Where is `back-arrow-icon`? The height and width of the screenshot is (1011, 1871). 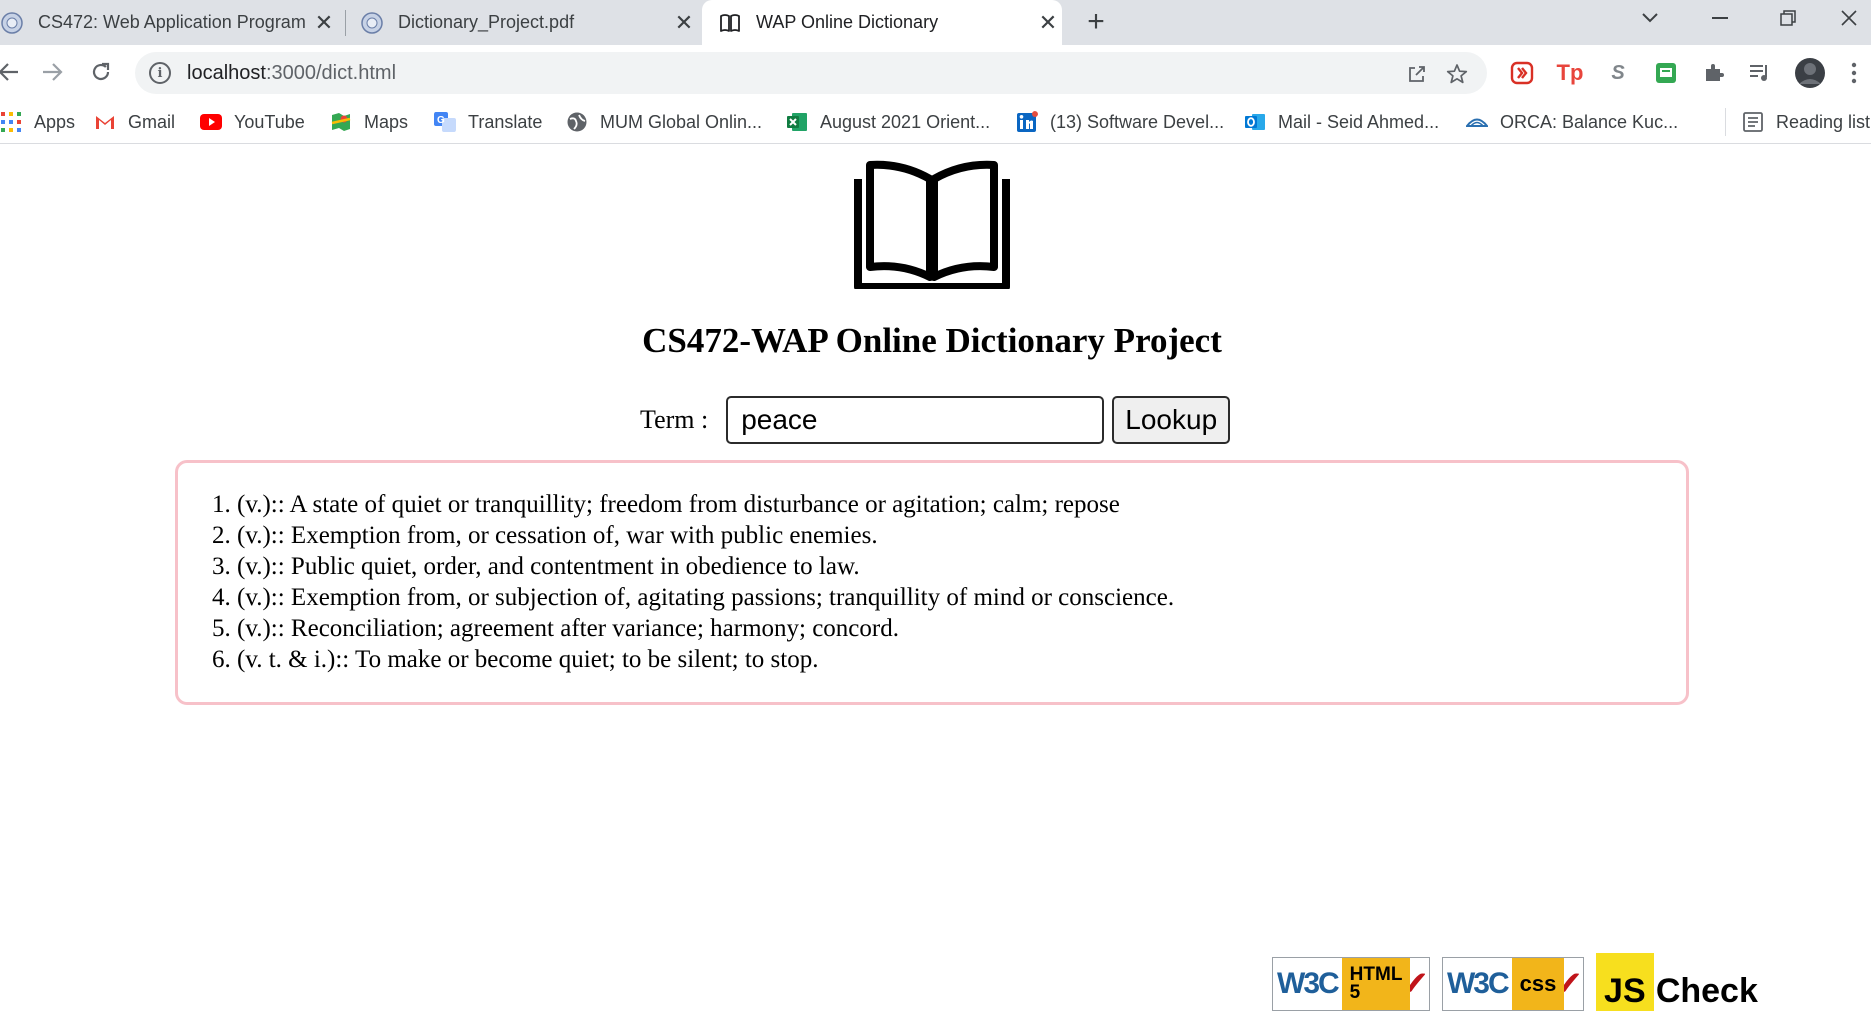 back-arrow-icon is located at coordinates (14, 72).